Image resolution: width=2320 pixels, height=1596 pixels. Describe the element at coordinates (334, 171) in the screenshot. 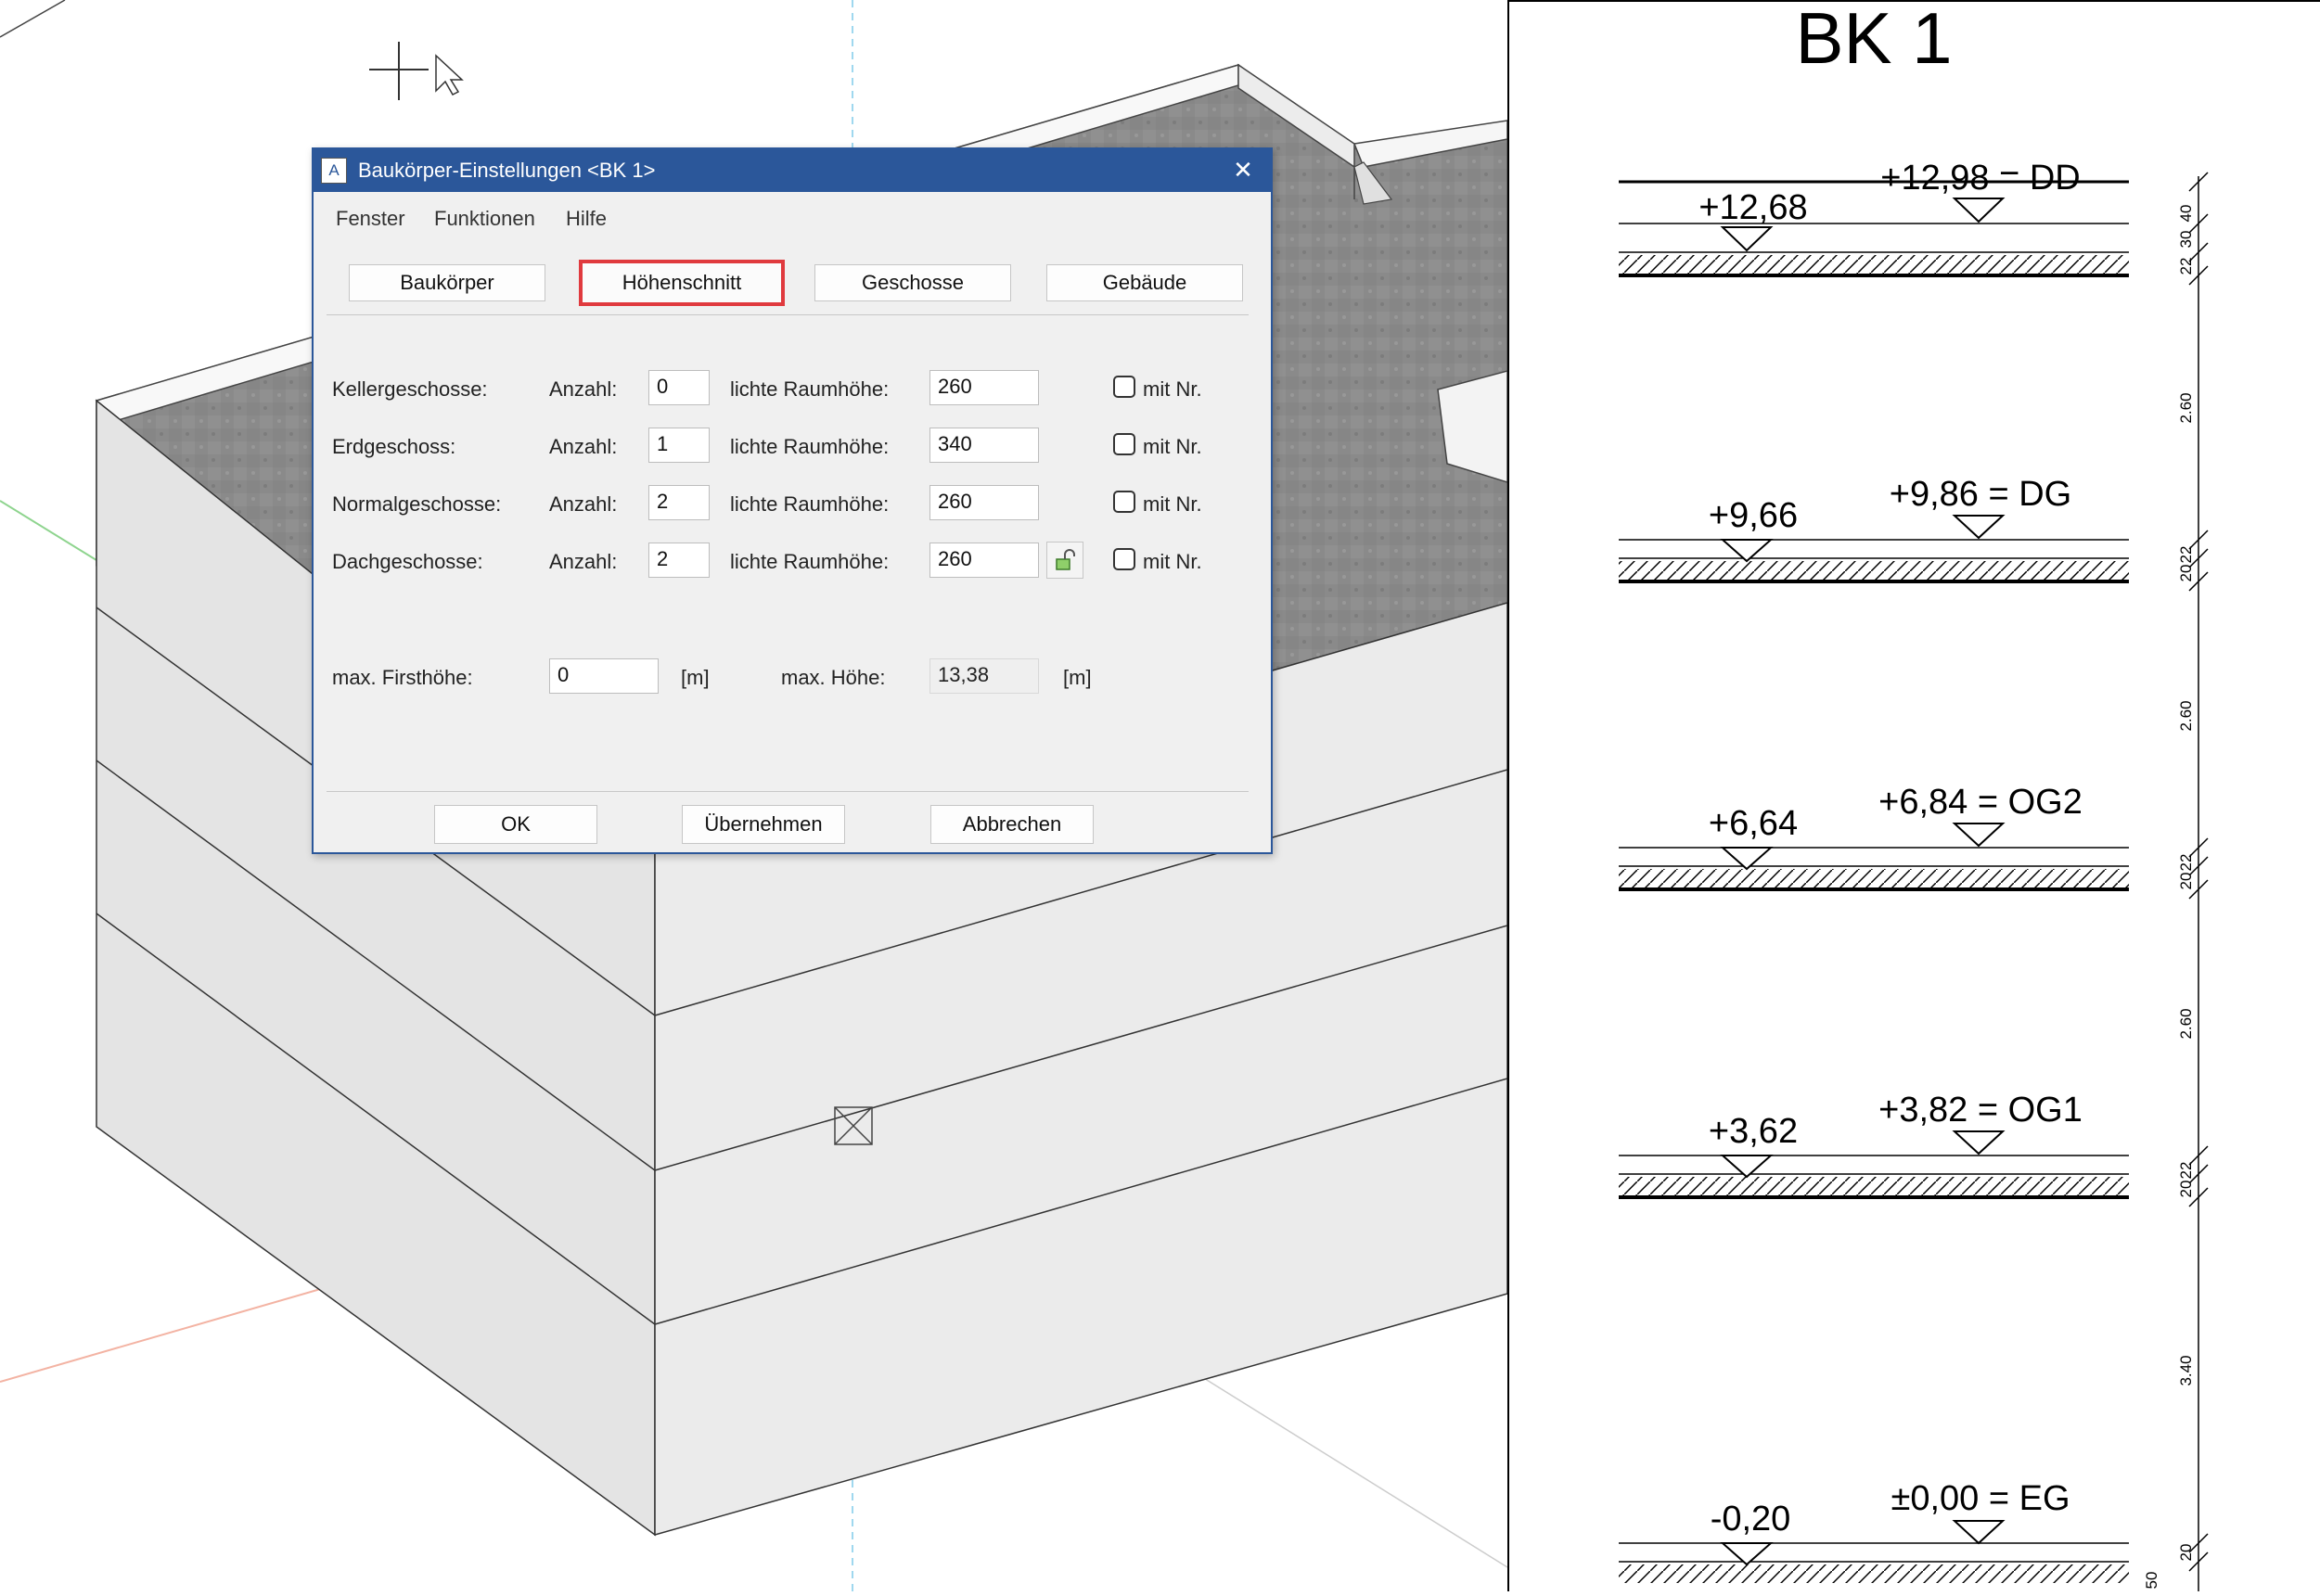

I see `app-icon: A` at that location.